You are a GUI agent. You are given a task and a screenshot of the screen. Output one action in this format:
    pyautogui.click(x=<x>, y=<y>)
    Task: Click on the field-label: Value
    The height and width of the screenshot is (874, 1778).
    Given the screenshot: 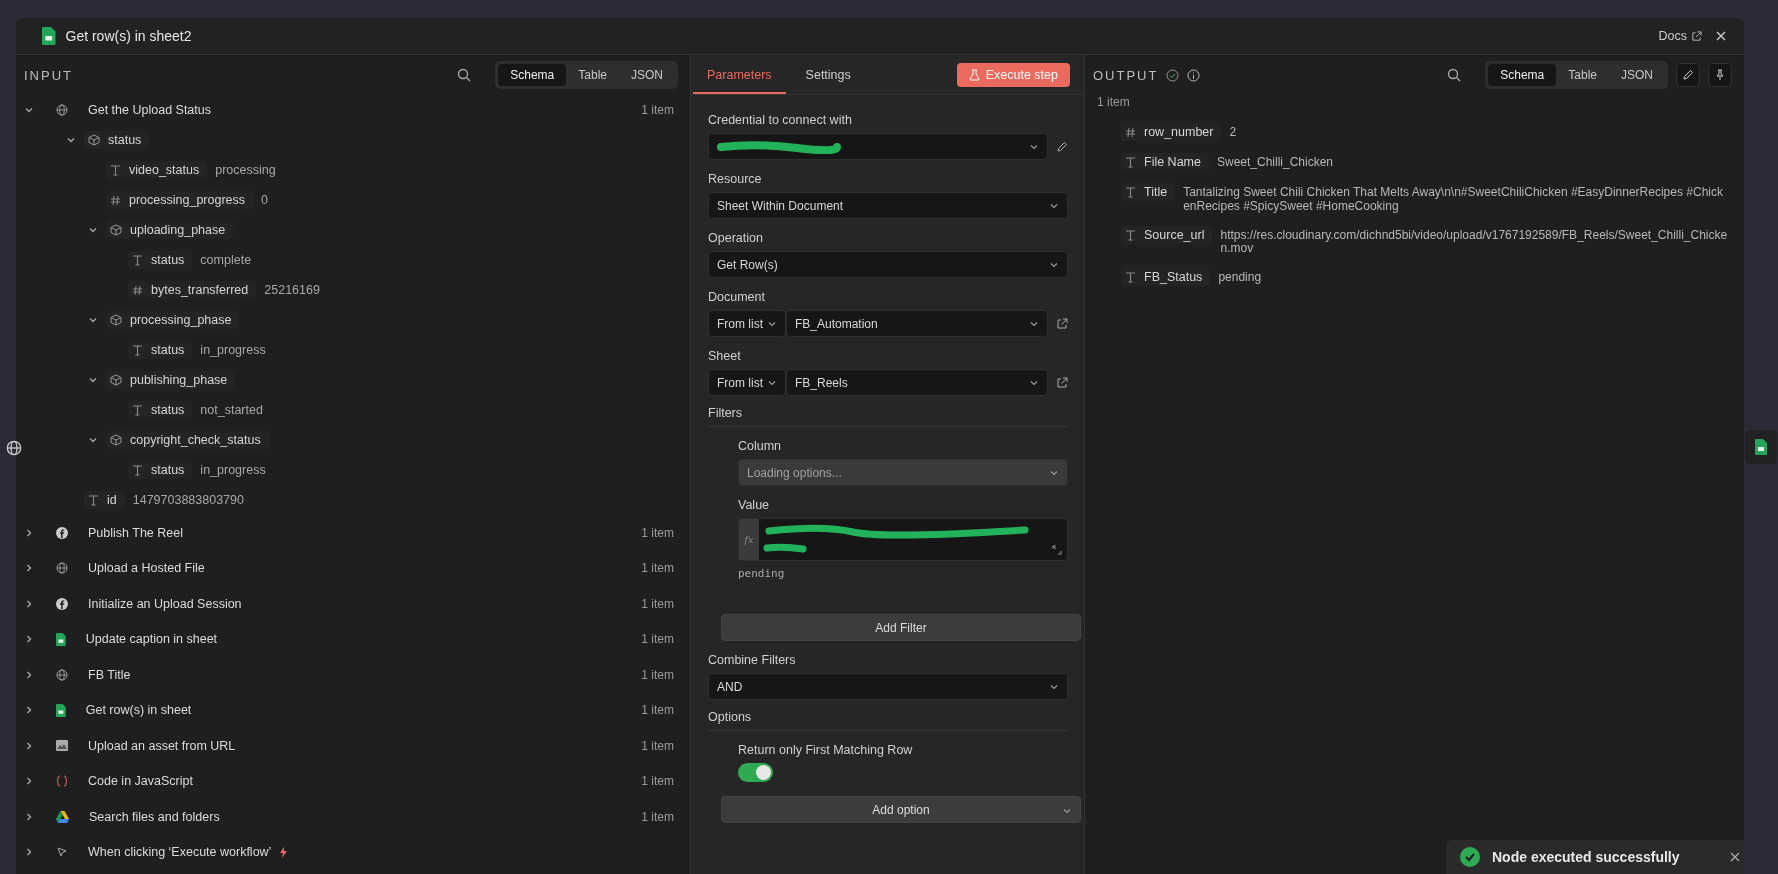 What is the action you would take?
    pyautogui.click(x=754, y=505)
    